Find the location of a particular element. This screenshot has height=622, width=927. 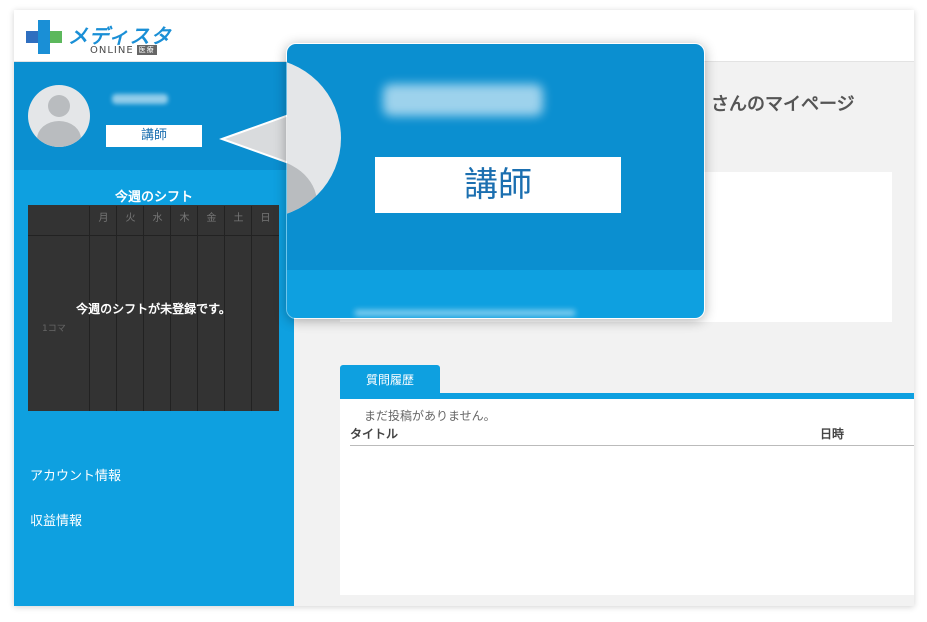

zoom-role-badge: 講師 is located at coordinates (498, 185).